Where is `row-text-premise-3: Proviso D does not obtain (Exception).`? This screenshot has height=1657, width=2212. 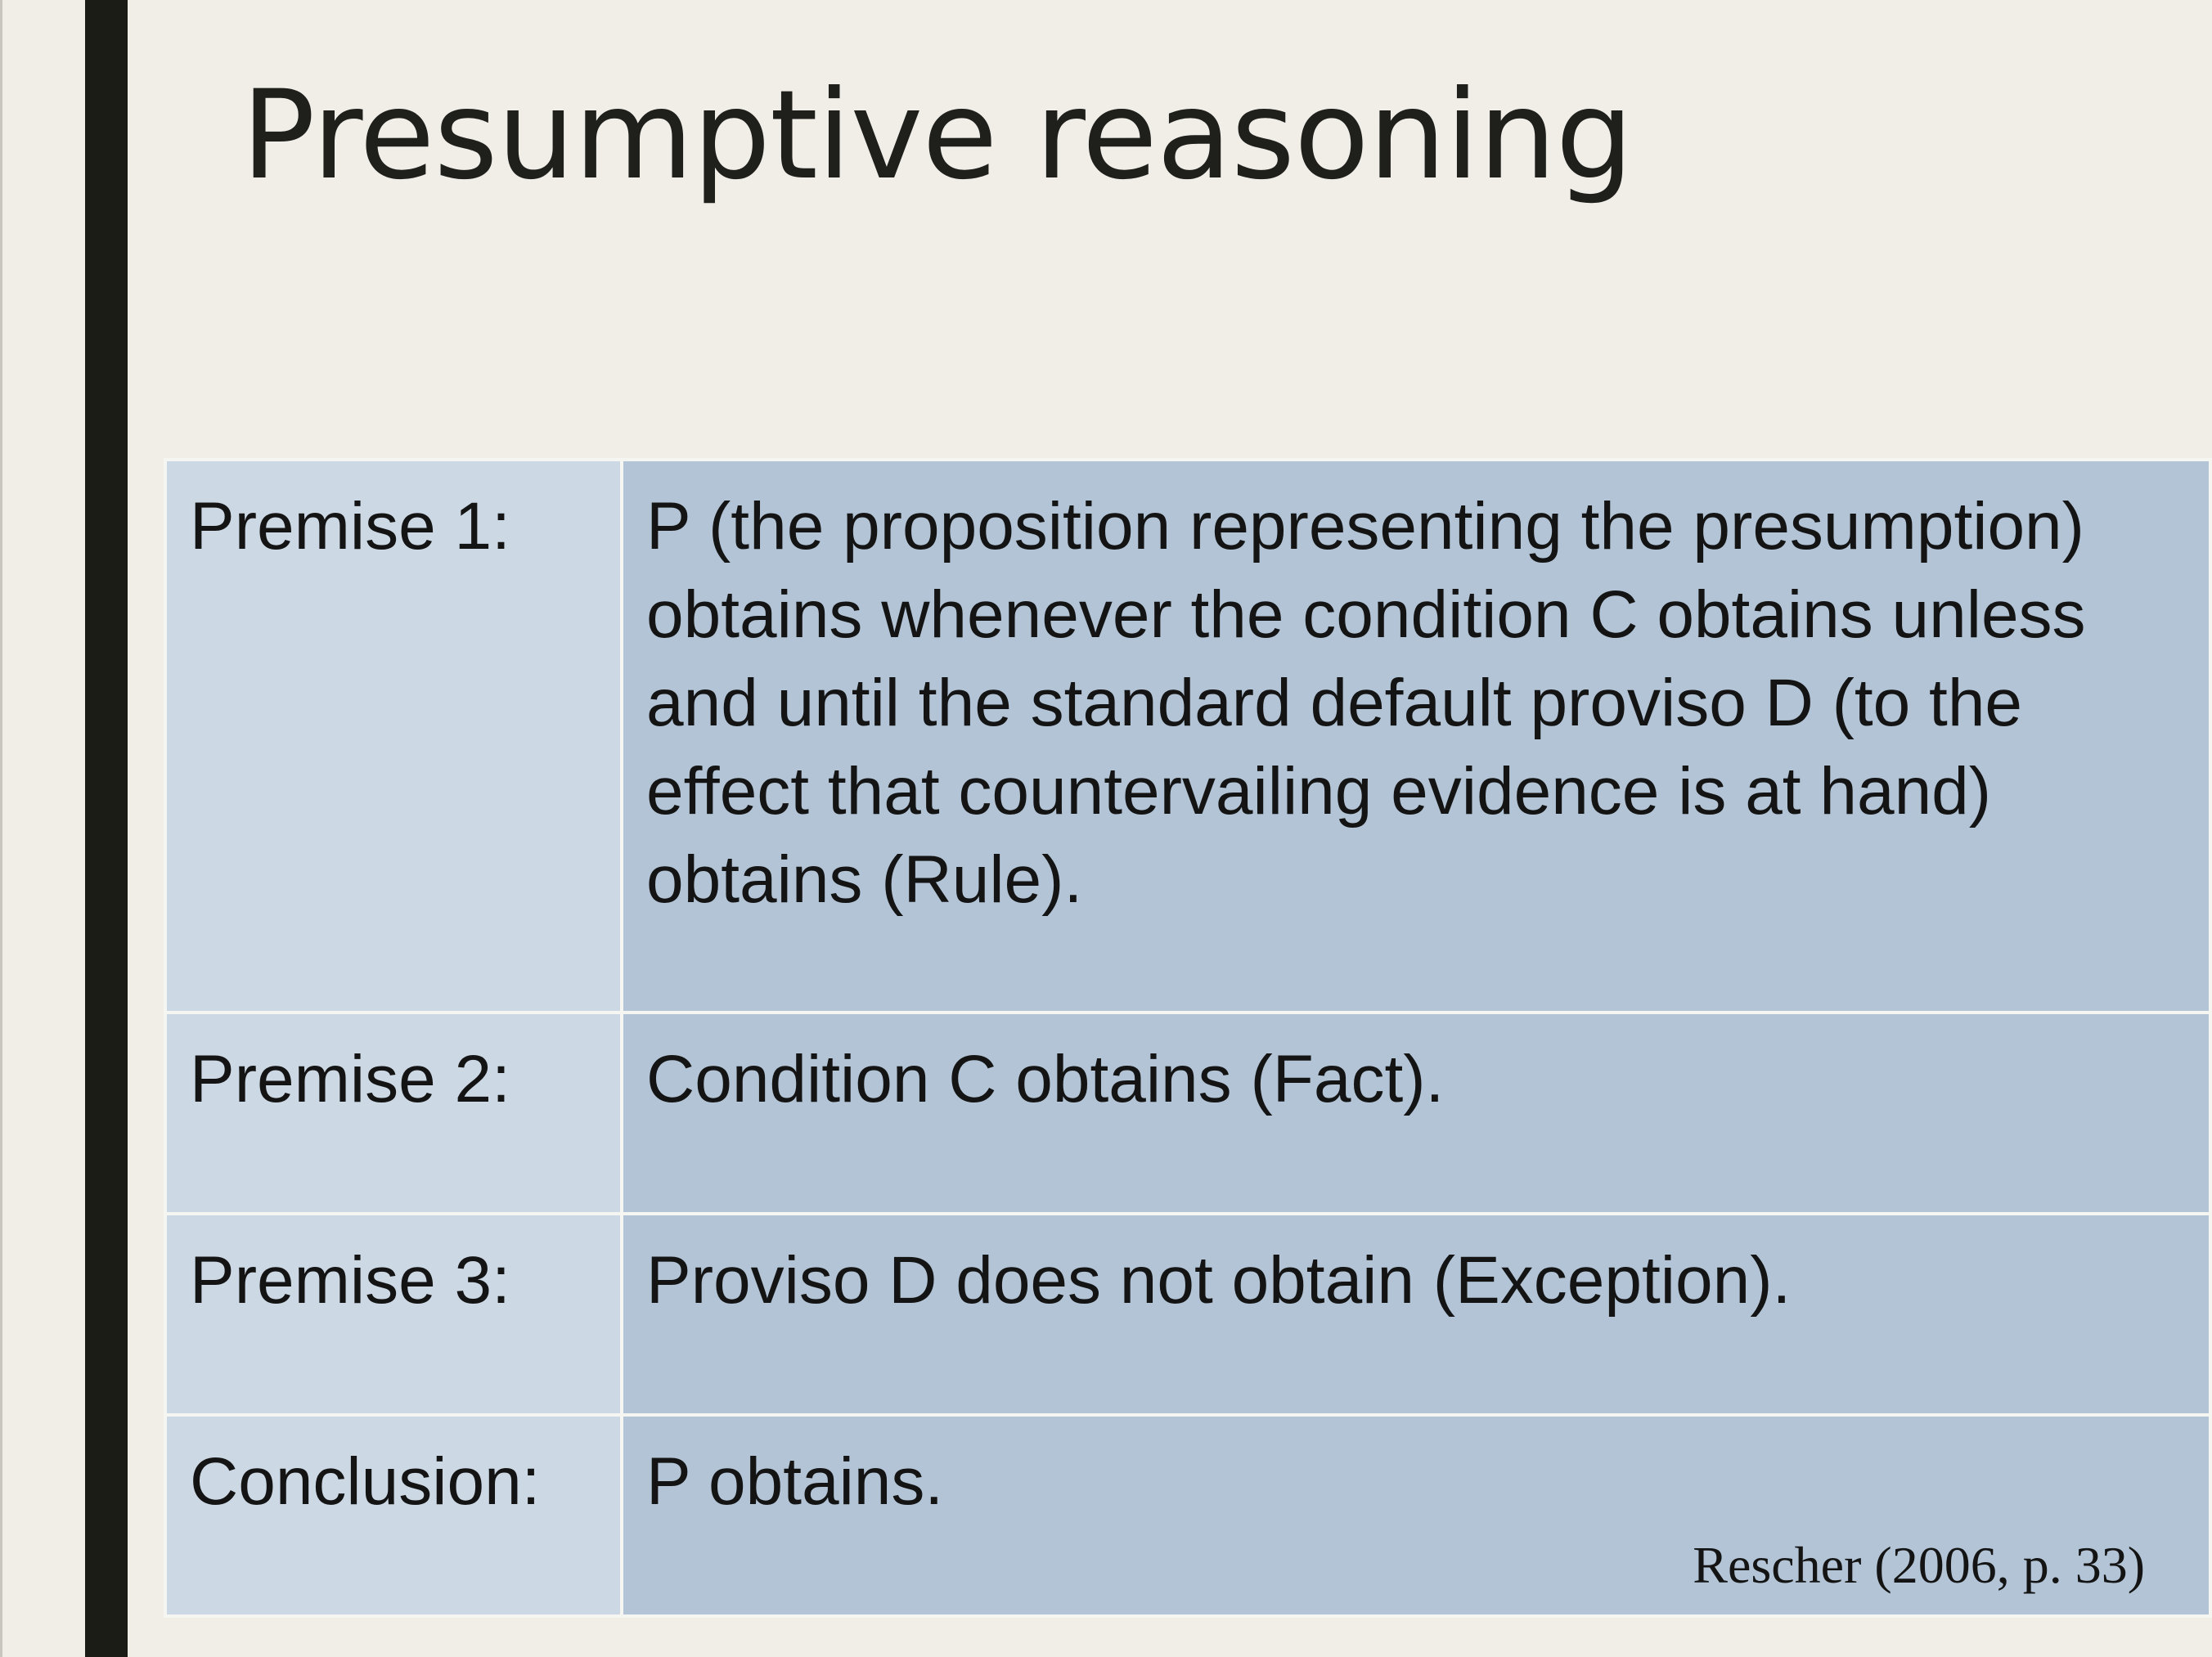 row-text-premise-3: Proviso D does not obtain (Exception). is located at coordinates (1416, 1314).